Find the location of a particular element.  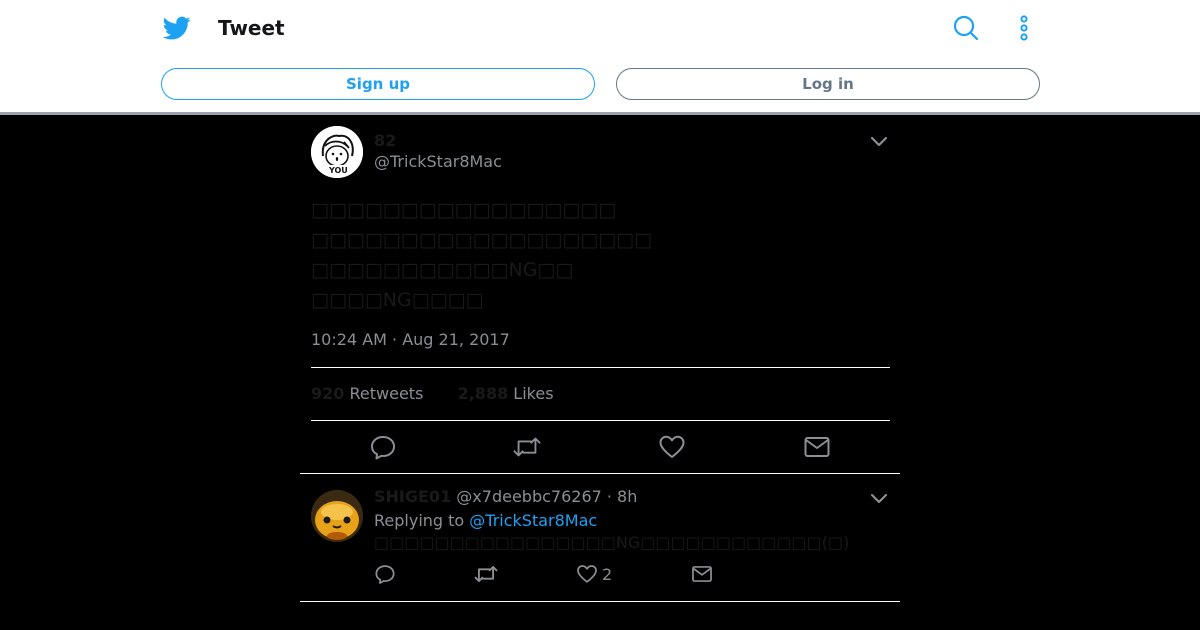

more-vertical-icon is located at coordinates (1024, 28).